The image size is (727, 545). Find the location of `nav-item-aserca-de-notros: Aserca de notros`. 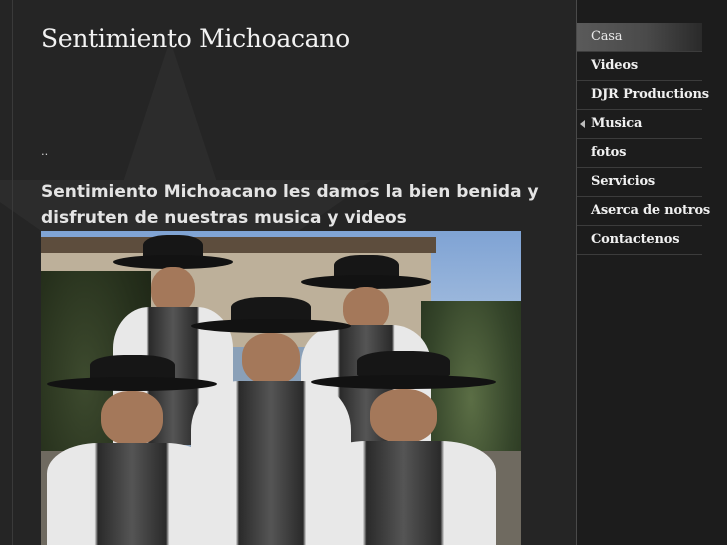

nav-item-aserca-de-notros: Aserca de notros is located at coordinates (643, 211).